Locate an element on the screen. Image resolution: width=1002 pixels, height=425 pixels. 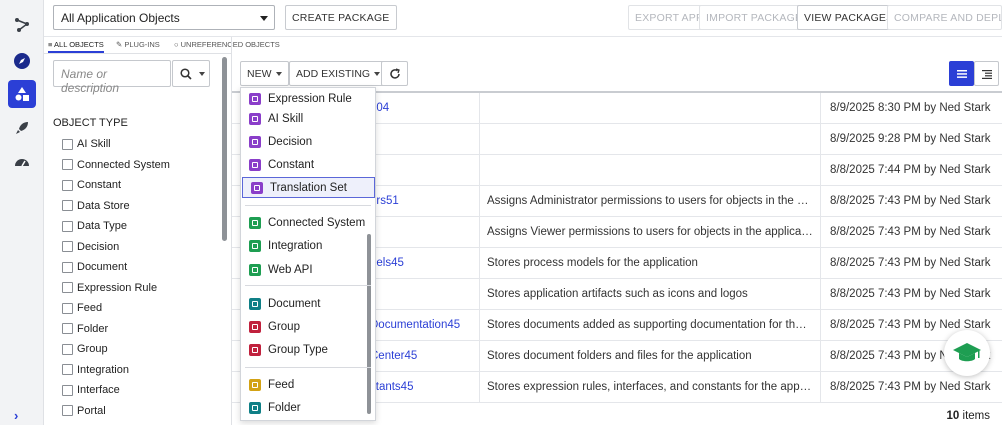
menu-item: Constant is located at coordinates (308, 164).